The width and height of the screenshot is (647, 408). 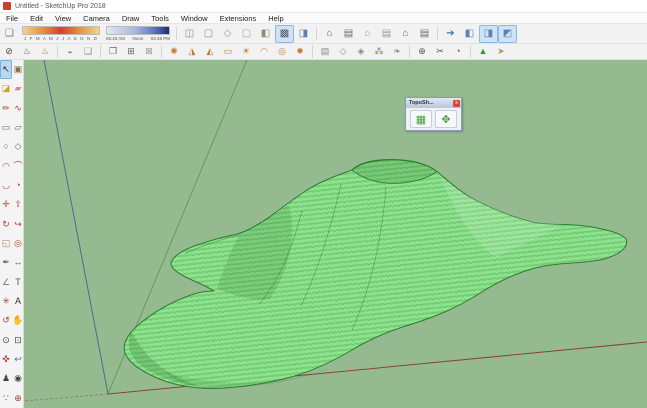 What do you see at coordinates (6, 127) in the screenshot?
I see `rectangle-tool: ▭` at bounding box center [6, 127].